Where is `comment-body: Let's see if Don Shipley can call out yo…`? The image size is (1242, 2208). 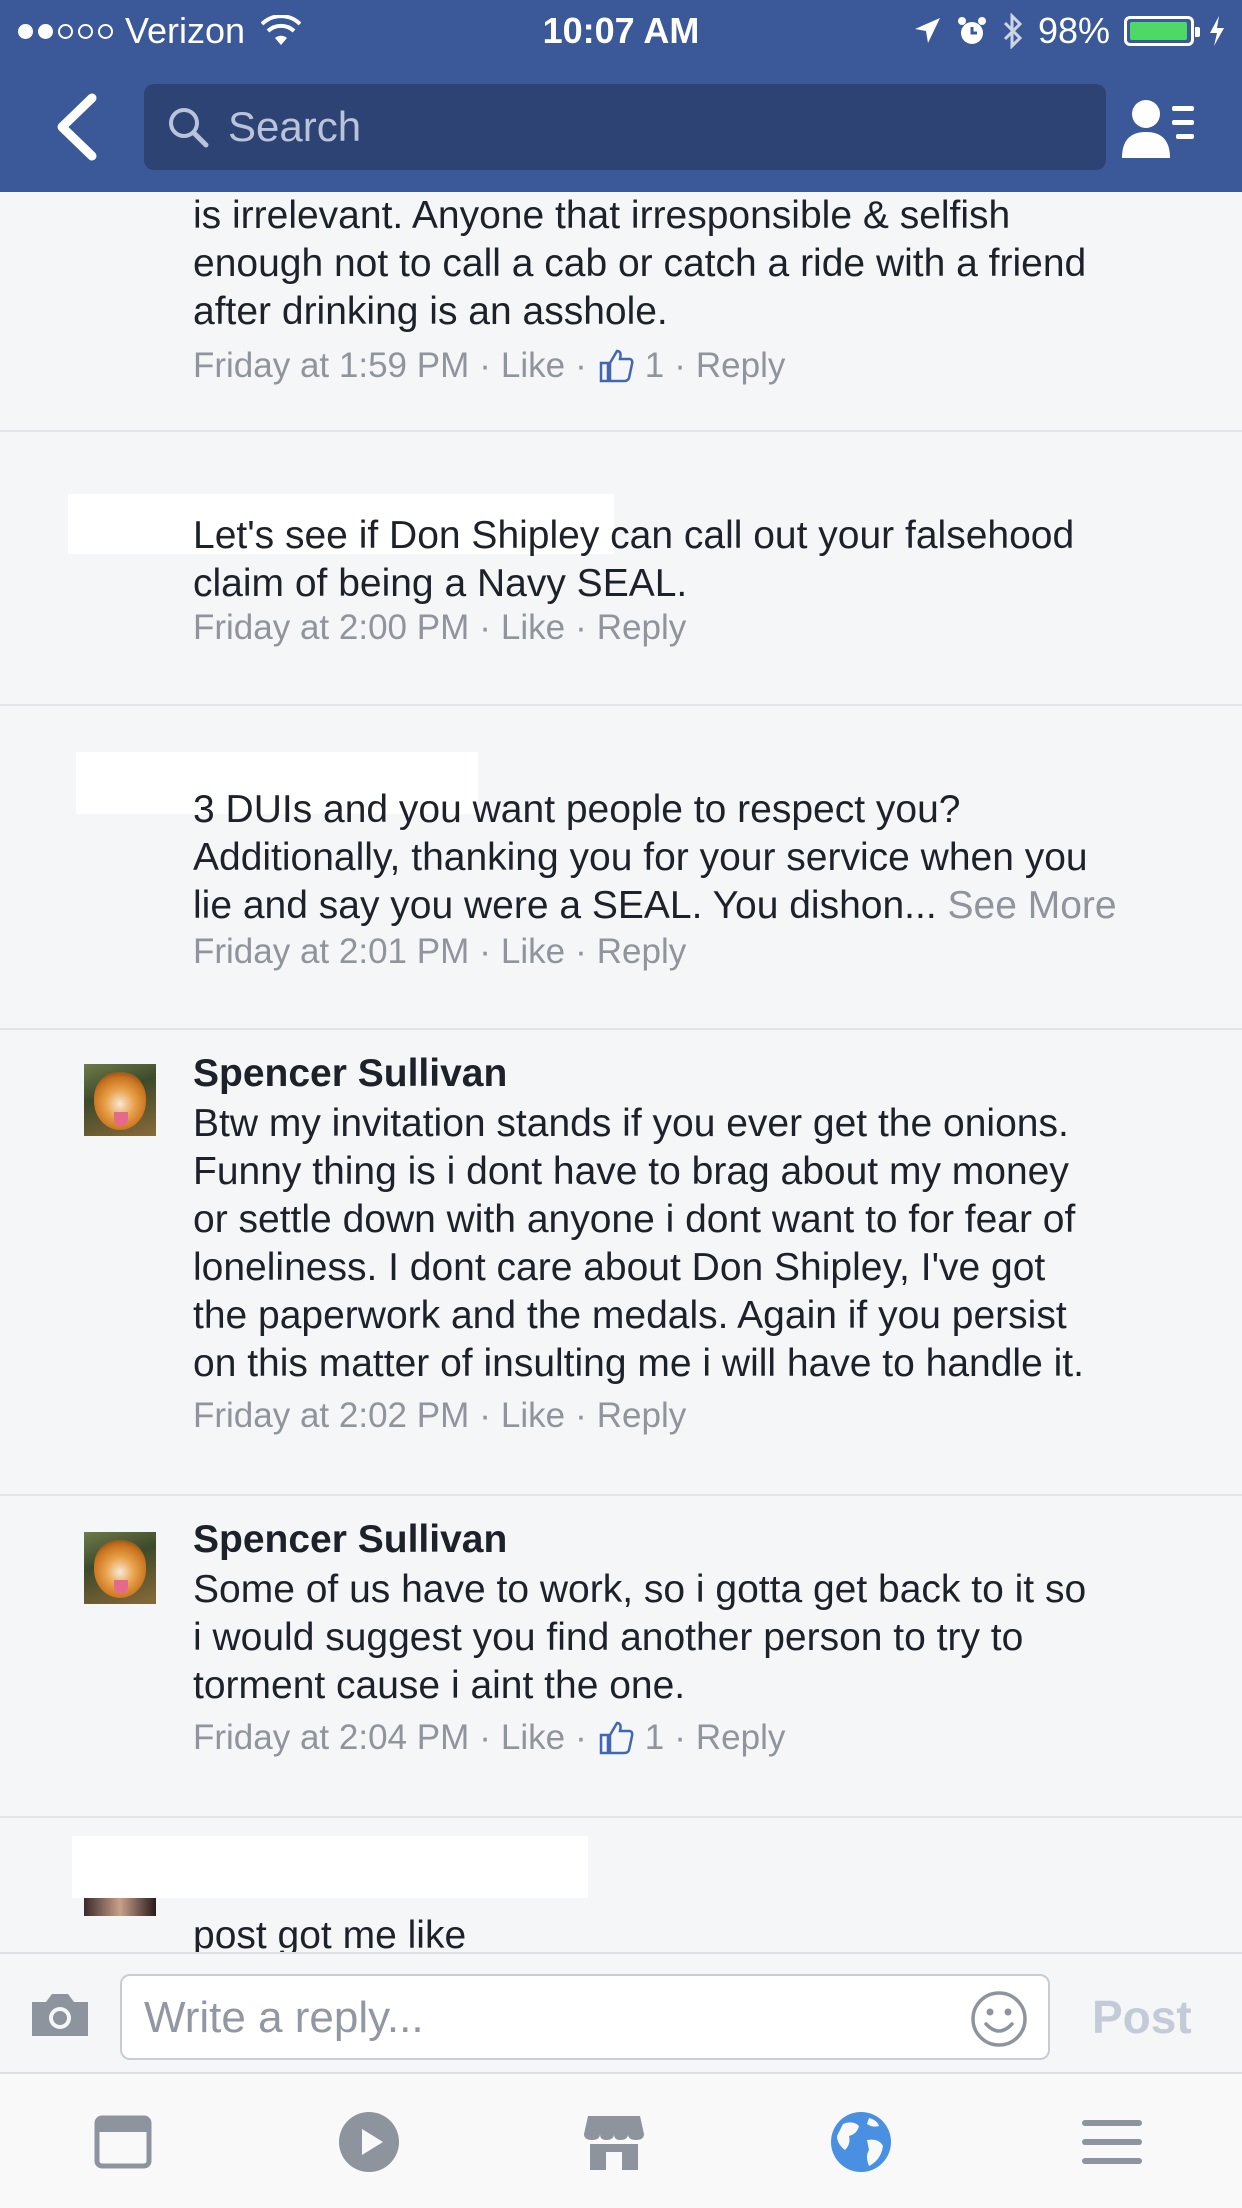 comment-body: Let's see if Don Shipley can call out yo… is located at coordinates (634, 559).